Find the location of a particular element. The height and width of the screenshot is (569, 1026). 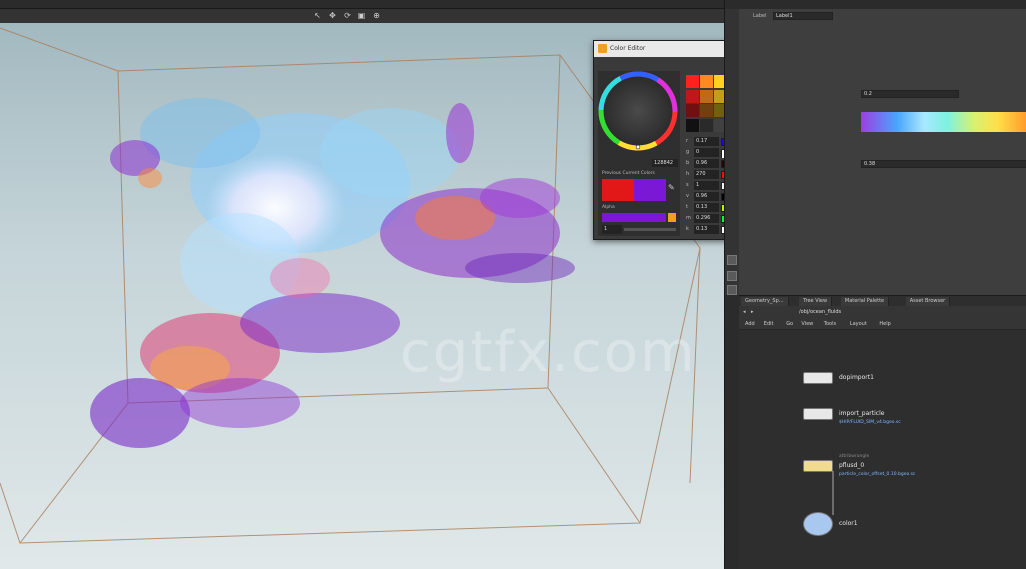

color-wheel is located at coordinates (639, 111).